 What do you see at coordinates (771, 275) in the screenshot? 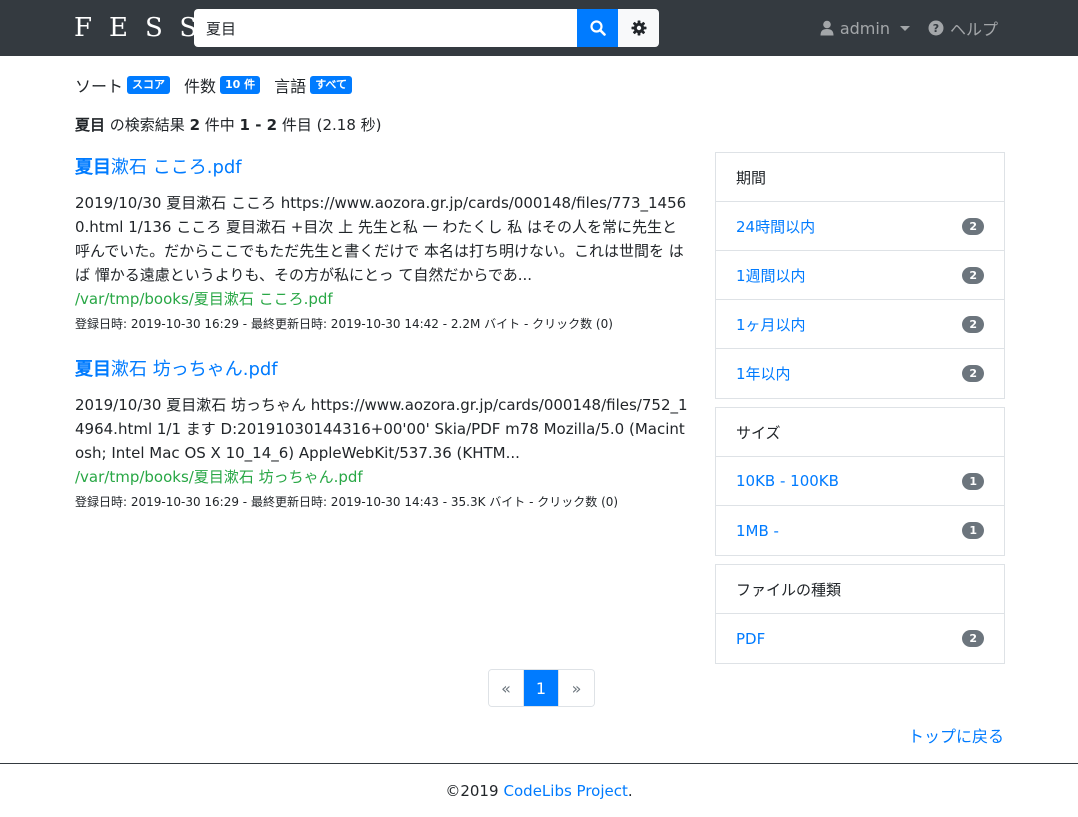
I see `facet-link: 1週間以内` at bounding box center [771, 275].